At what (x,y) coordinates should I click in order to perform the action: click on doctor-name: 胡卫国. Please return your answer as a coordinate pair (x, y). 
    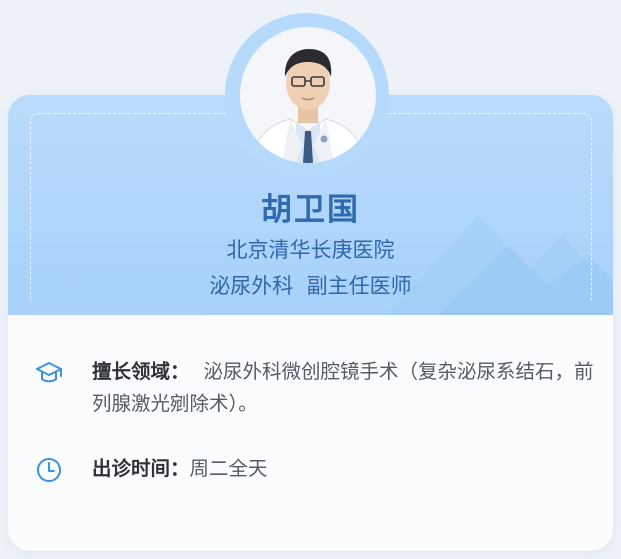
    Looking at the image, I should click on (310, 210).